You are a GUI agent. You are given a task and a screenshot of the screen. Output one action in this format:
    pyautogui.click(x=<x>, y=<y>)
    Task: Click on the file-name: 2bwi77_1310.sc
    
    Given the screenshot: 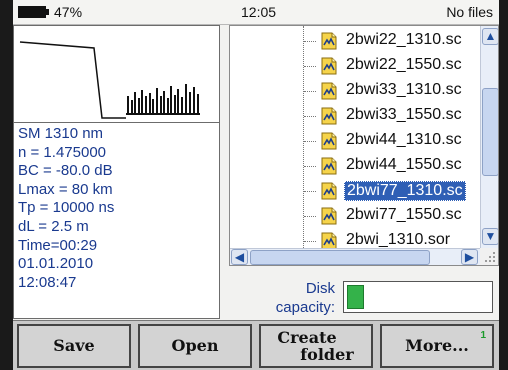 What is the action you would take?
    pyautogui.click(x=405, y=191)
    